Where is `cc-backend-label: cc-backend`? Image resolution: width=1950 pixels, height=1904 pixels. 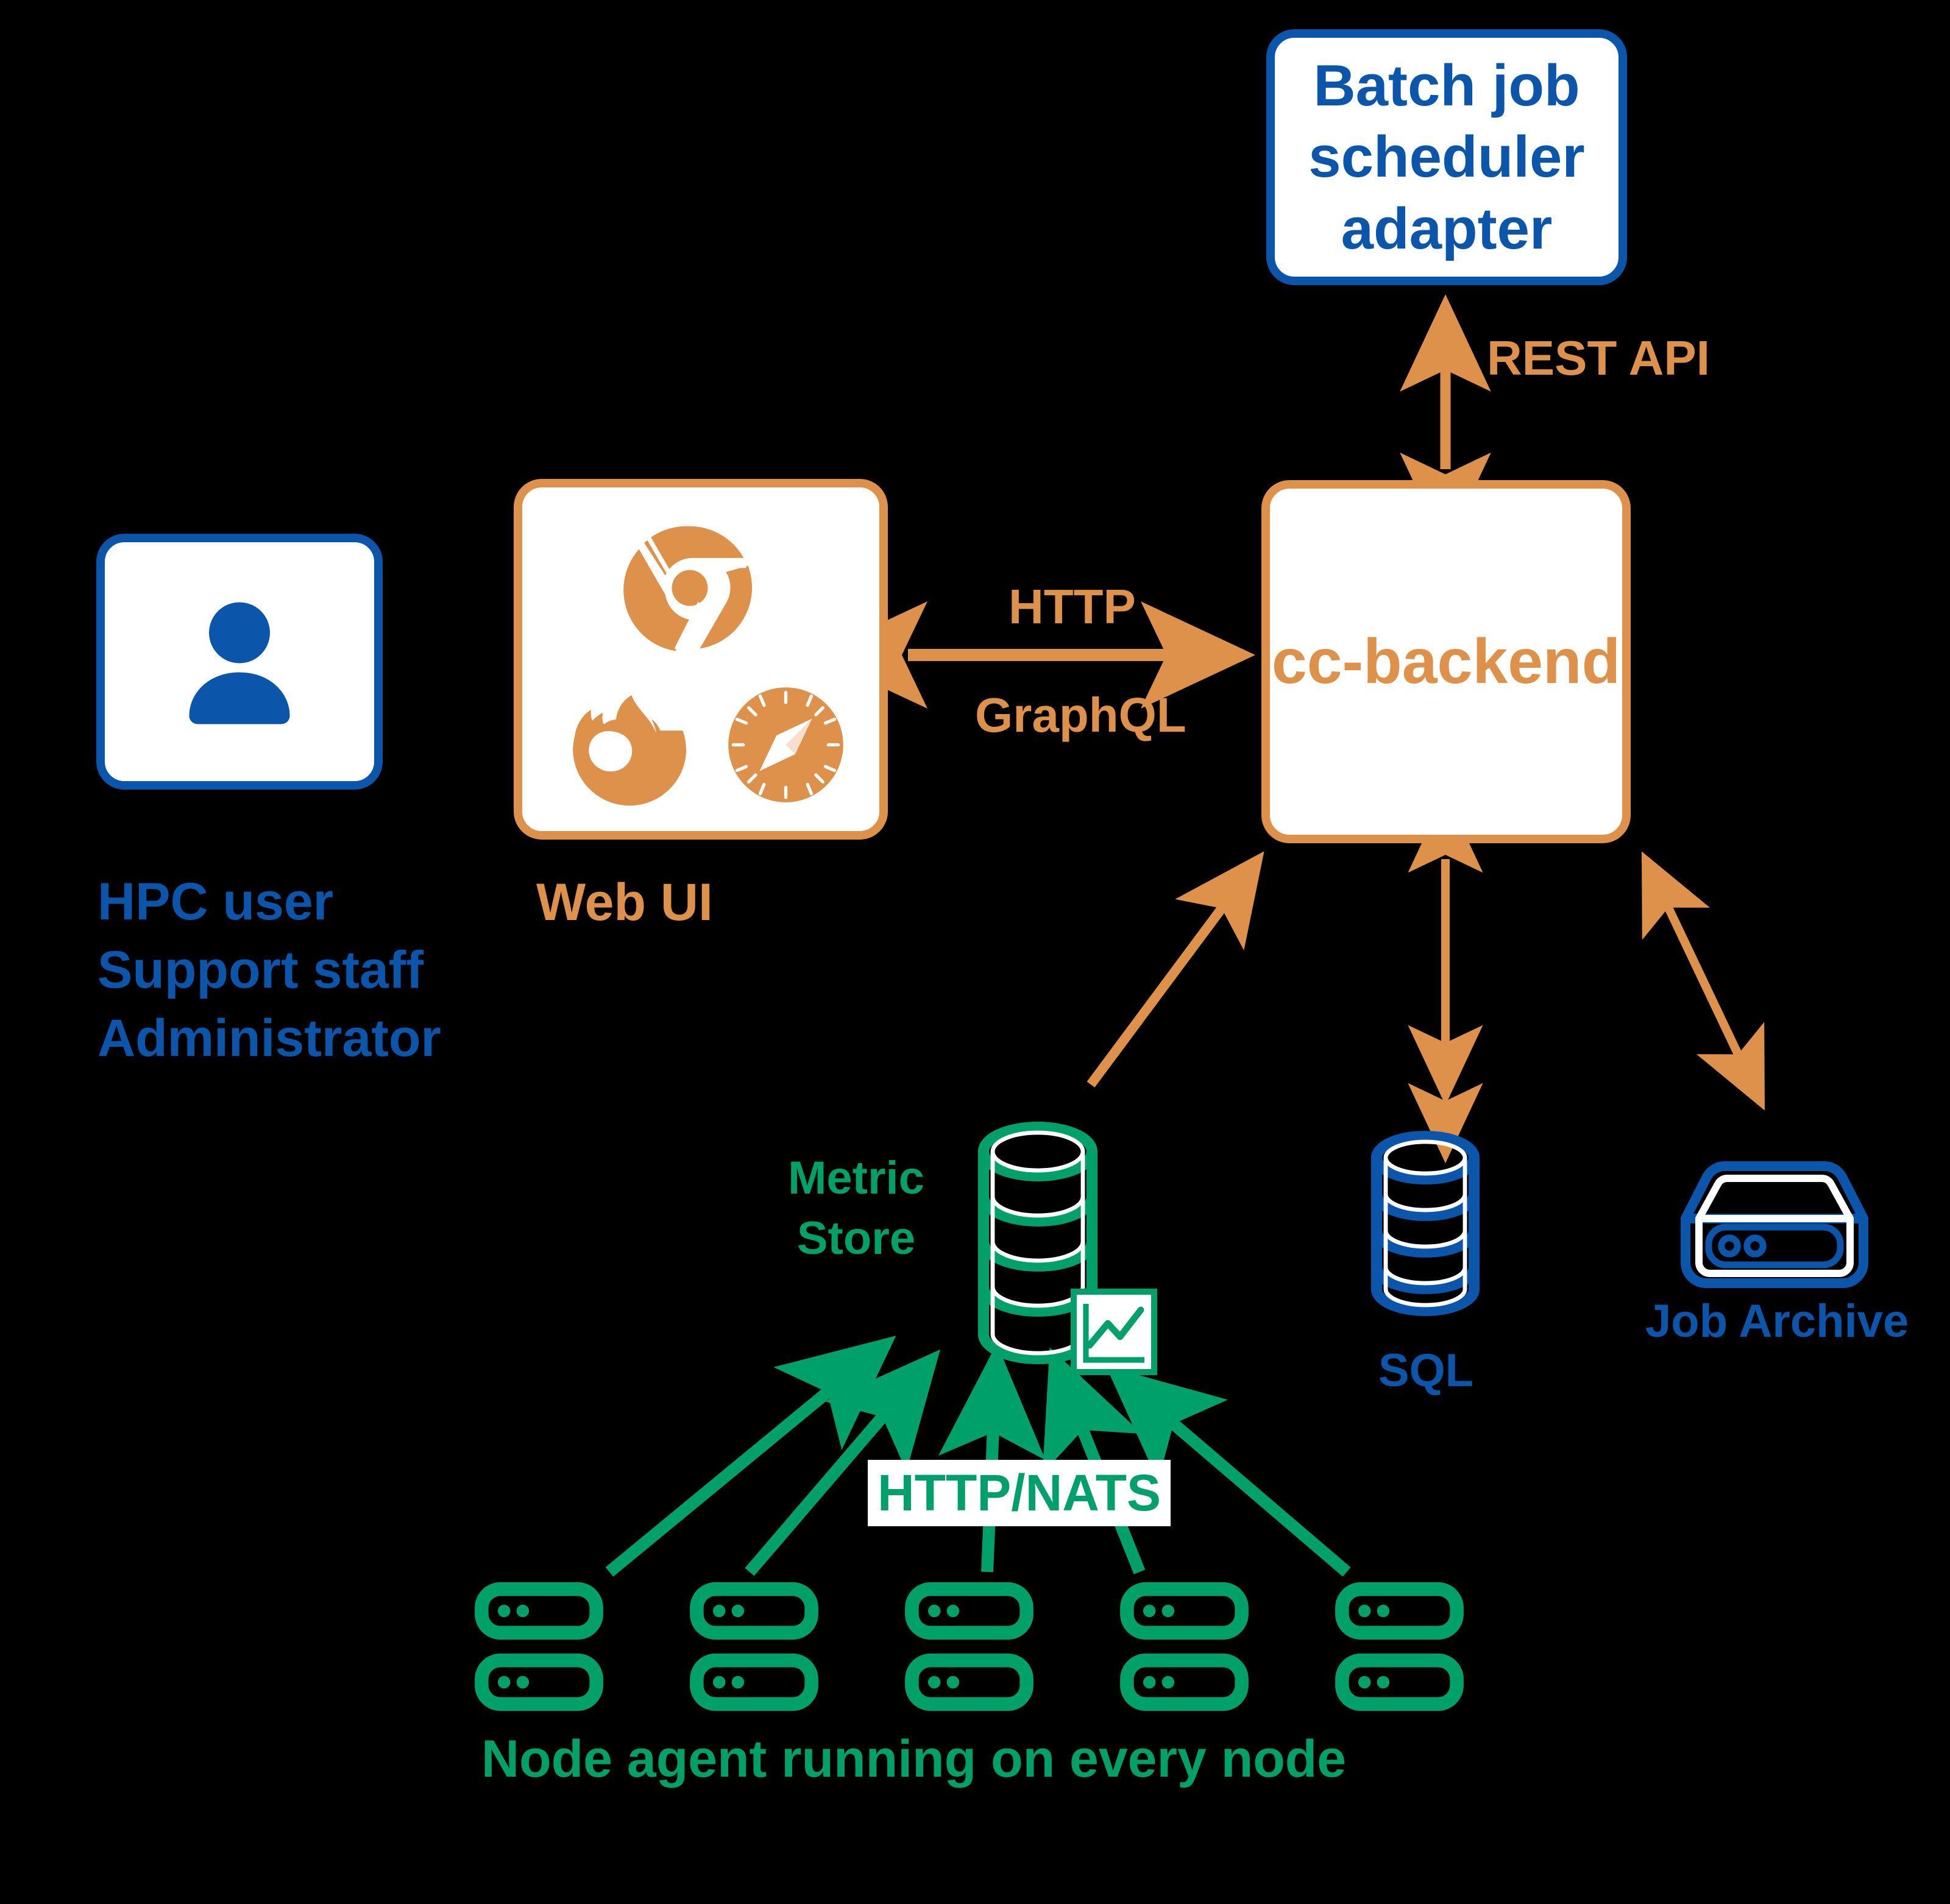 cc-backend-label: cc-backend is located at coordinates (1446, 662).